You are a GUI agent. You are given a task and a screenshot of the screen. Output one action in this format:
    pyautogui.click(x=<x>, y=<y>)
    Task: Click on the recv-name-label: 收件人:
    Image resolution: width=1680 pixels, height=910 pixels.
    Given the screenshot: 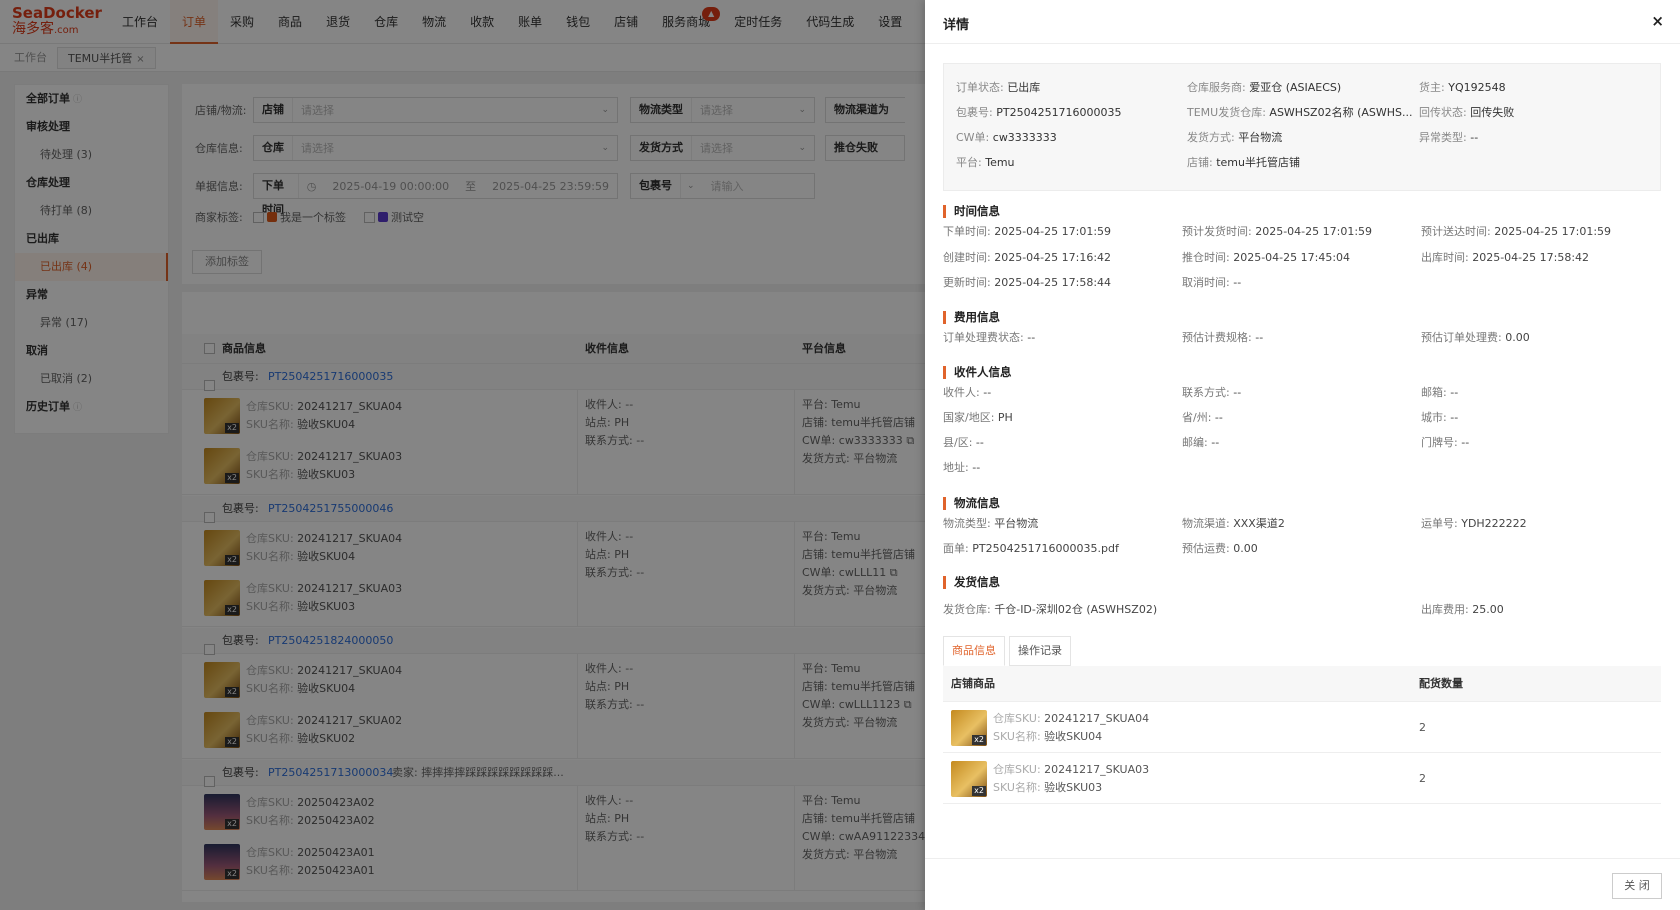 What is the action you would take?
    pyautogui.click(x=961, y=392)
    